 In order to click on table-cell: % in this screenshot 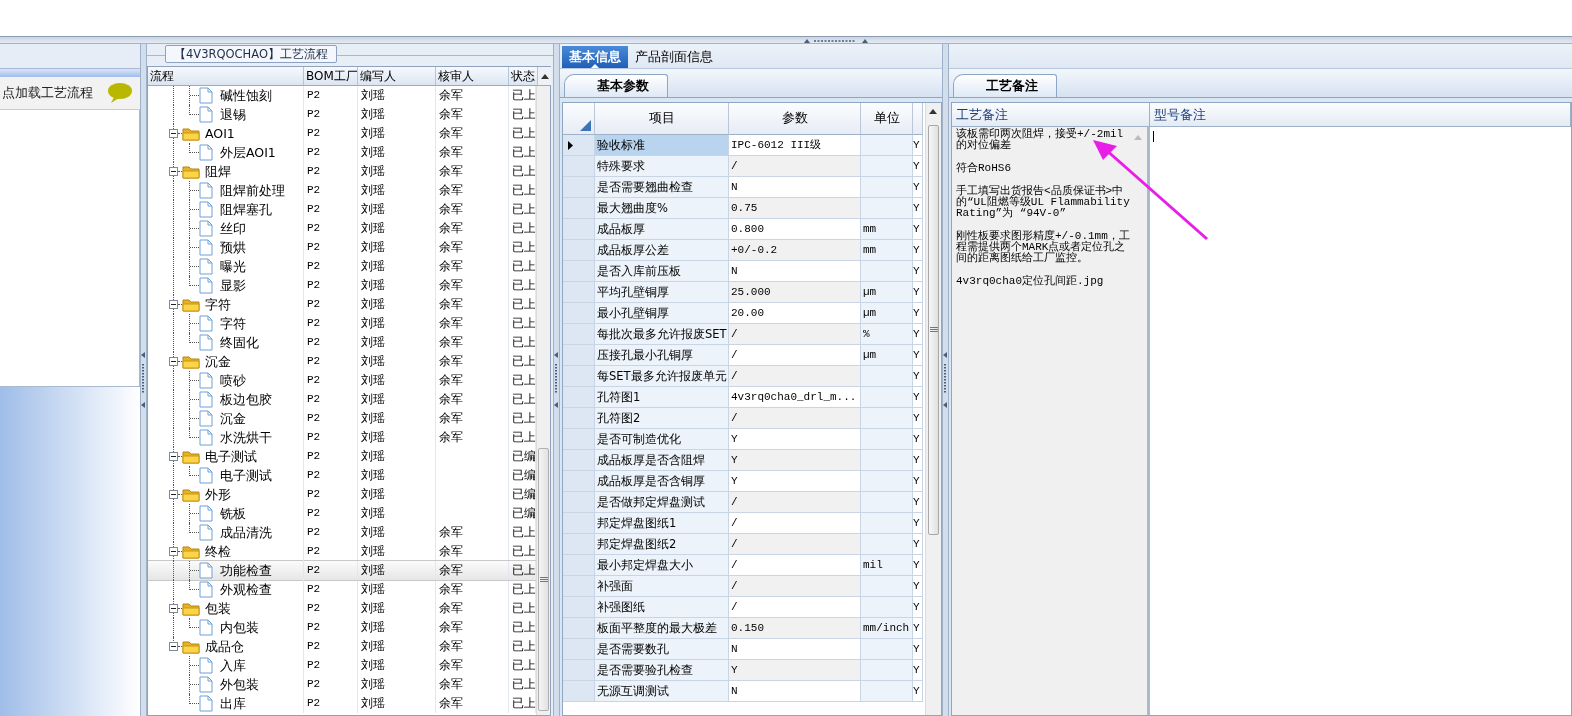, I will do `click(887, 334)`.